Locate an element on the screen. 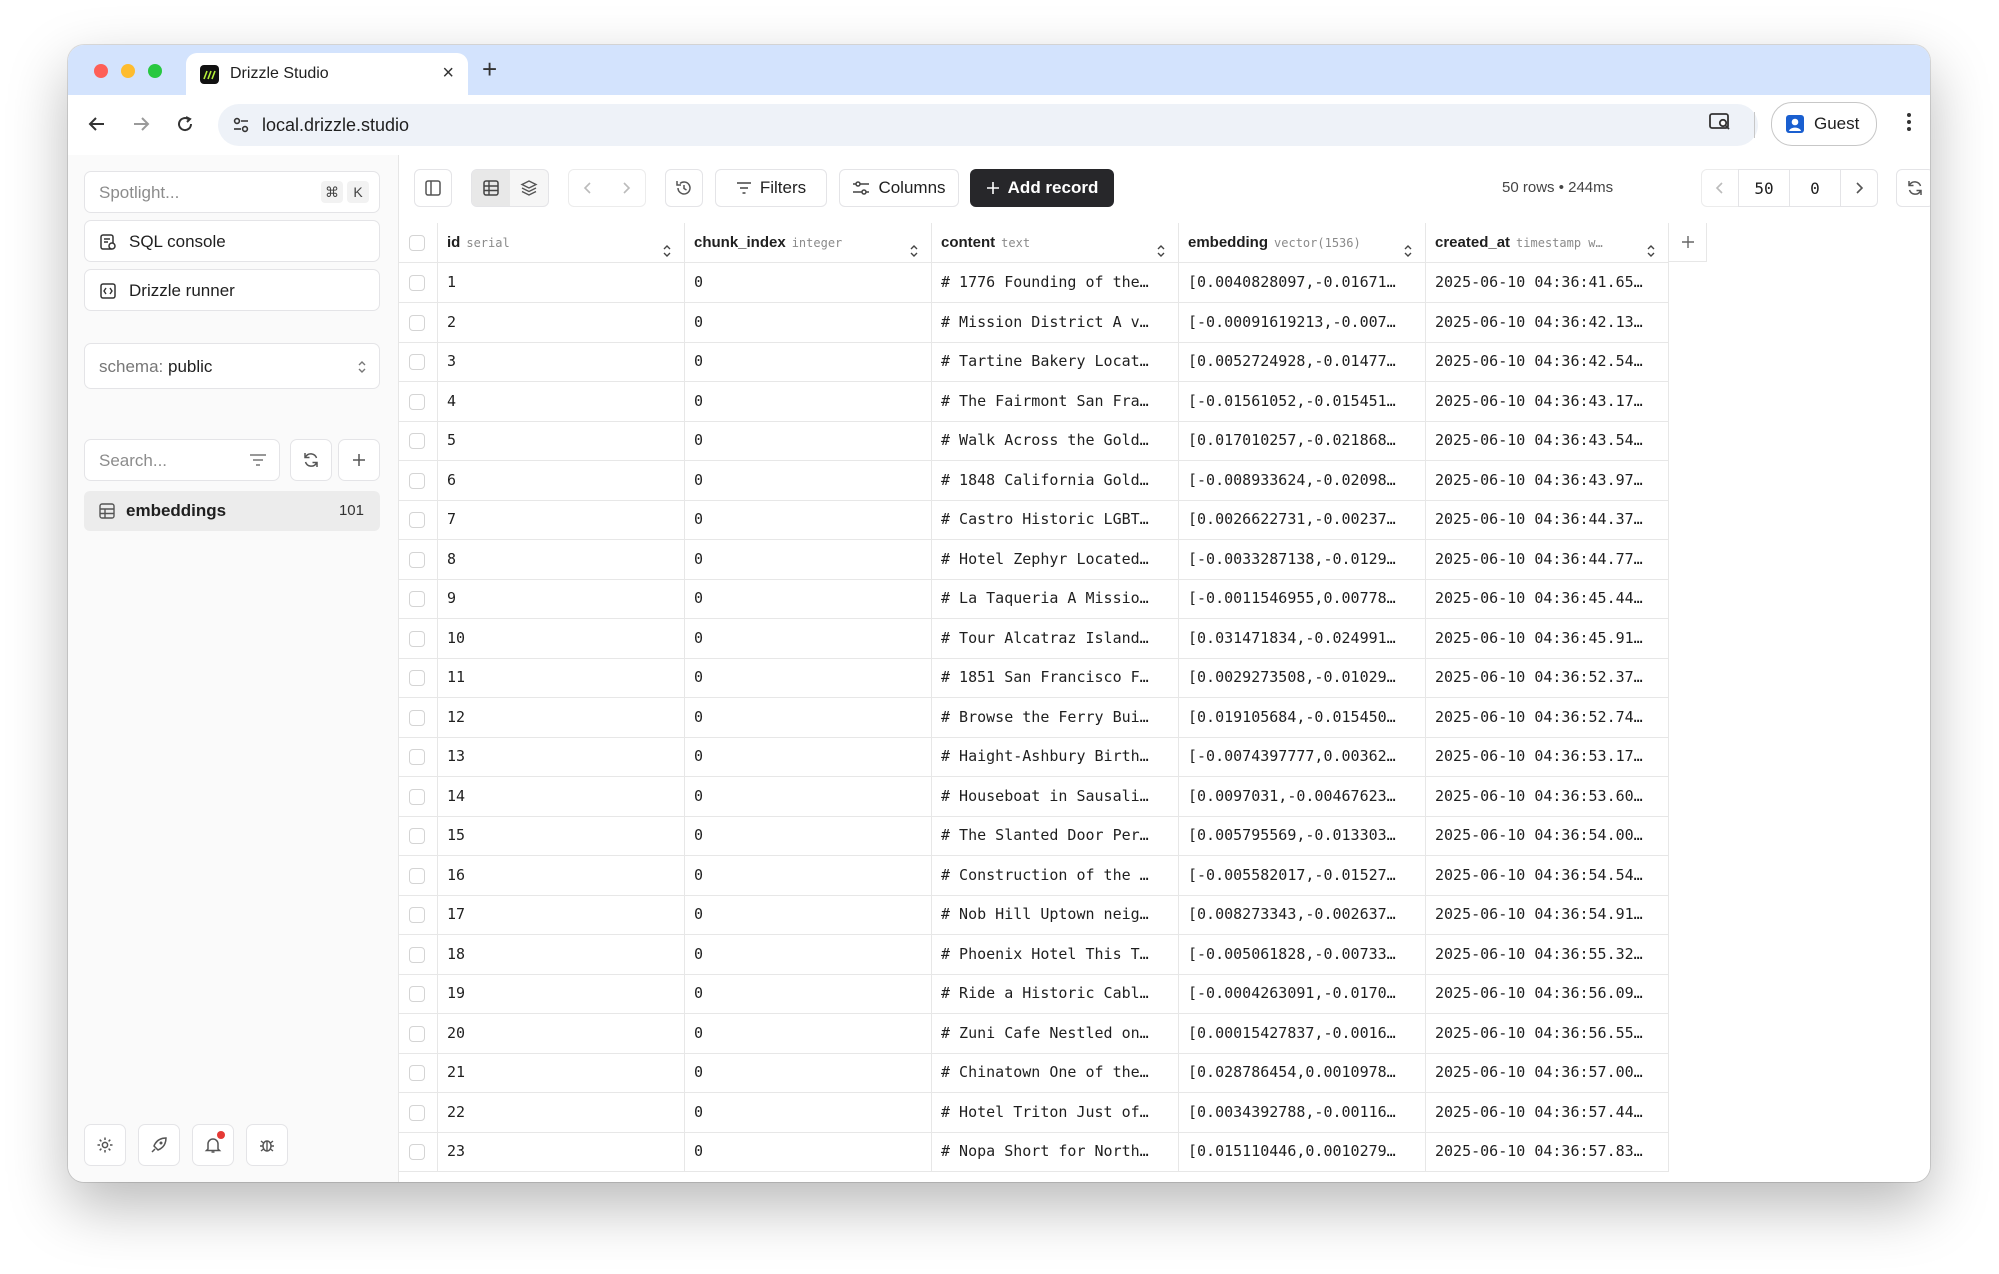  page-size-input: 50 is located at coordinates (1764, 188).